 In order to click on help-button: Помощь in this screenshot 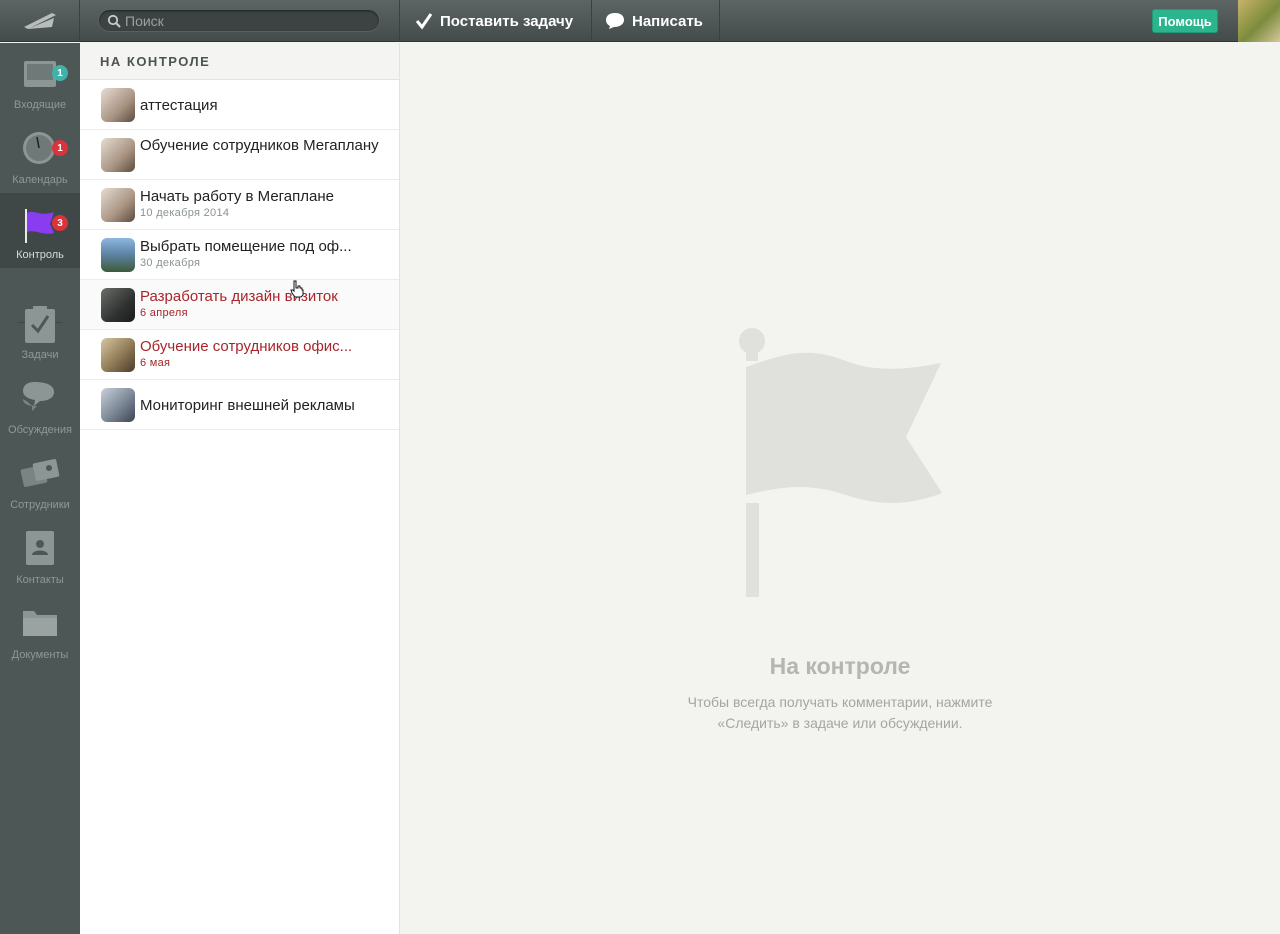, I will do `click(1185, 21)`.